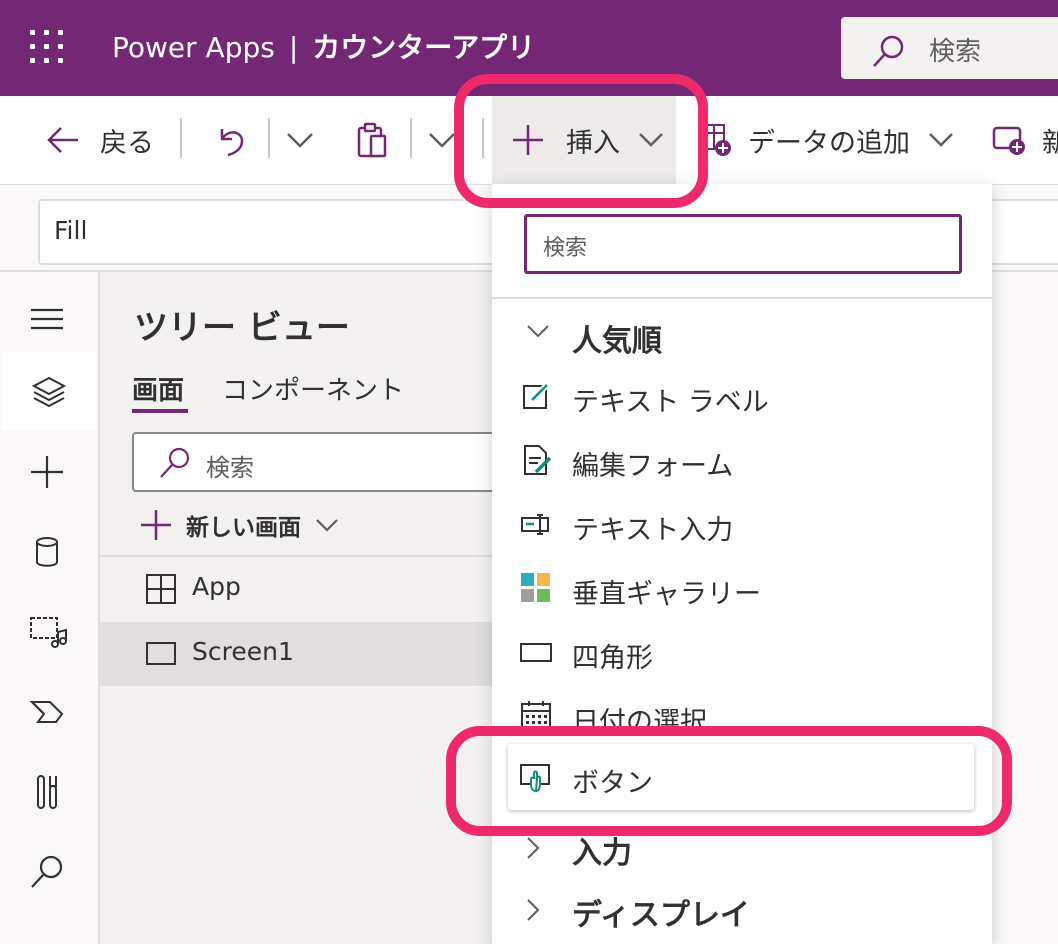  I want to click on category-label: 人気順, so click(617, 341).